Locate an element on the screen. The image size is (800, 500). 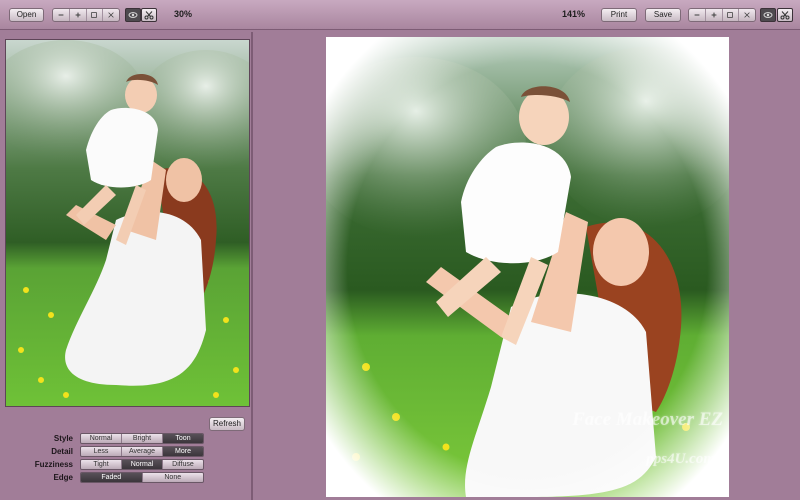
detail-option-more: More is located at coordinates (183, 451).